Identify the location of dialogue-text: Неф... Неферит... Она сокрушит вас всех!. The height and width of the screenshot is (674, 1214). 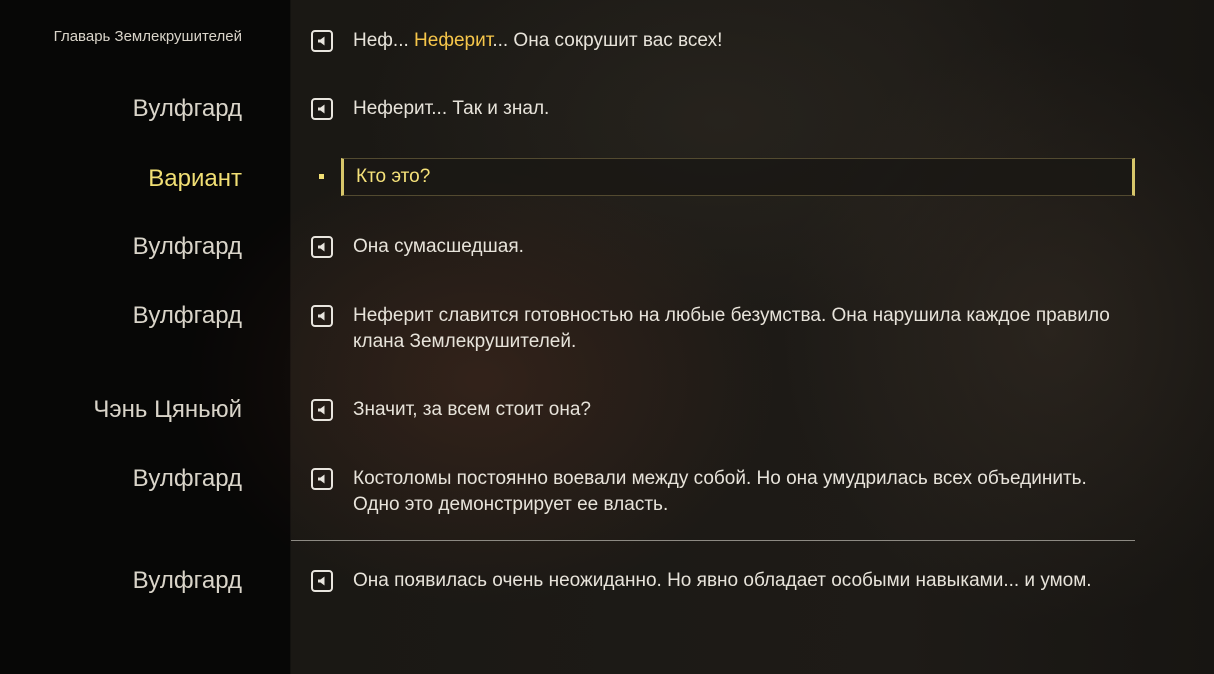
(743, 41).